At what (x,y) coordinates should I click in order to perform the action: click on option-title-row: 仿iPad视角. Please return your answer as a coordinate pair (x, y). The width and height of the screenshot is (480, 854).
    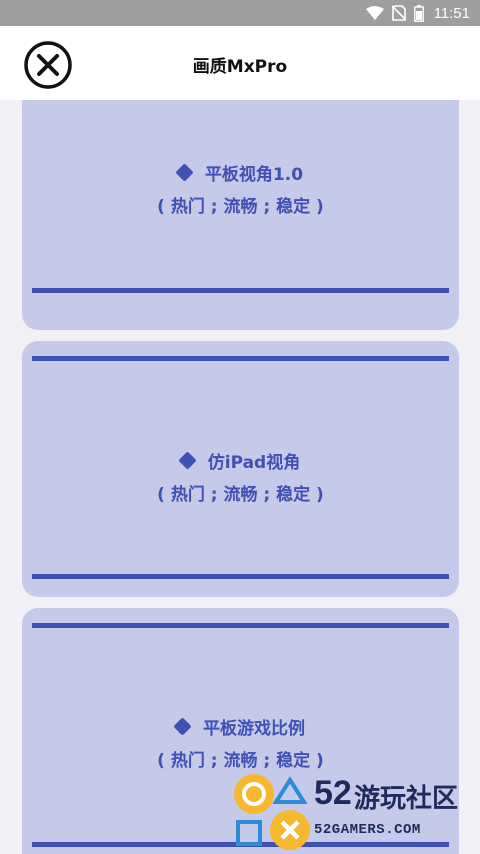
    Looking at the image, I should click on (240, 460).